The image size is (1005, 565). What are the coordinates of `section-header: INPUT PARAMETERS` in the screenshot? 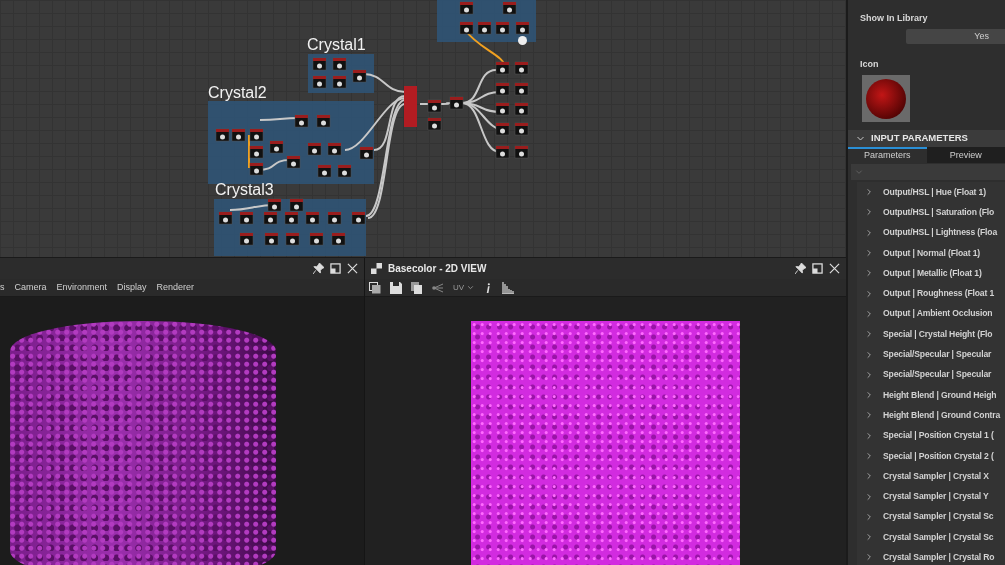 It's located at (926, 138).